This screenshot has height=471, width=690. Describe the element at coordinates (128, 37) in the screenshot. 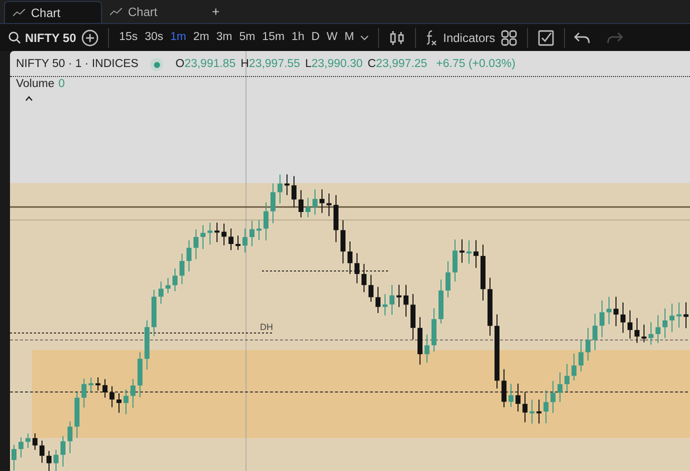

I see `interval-button: 15s` at that location.